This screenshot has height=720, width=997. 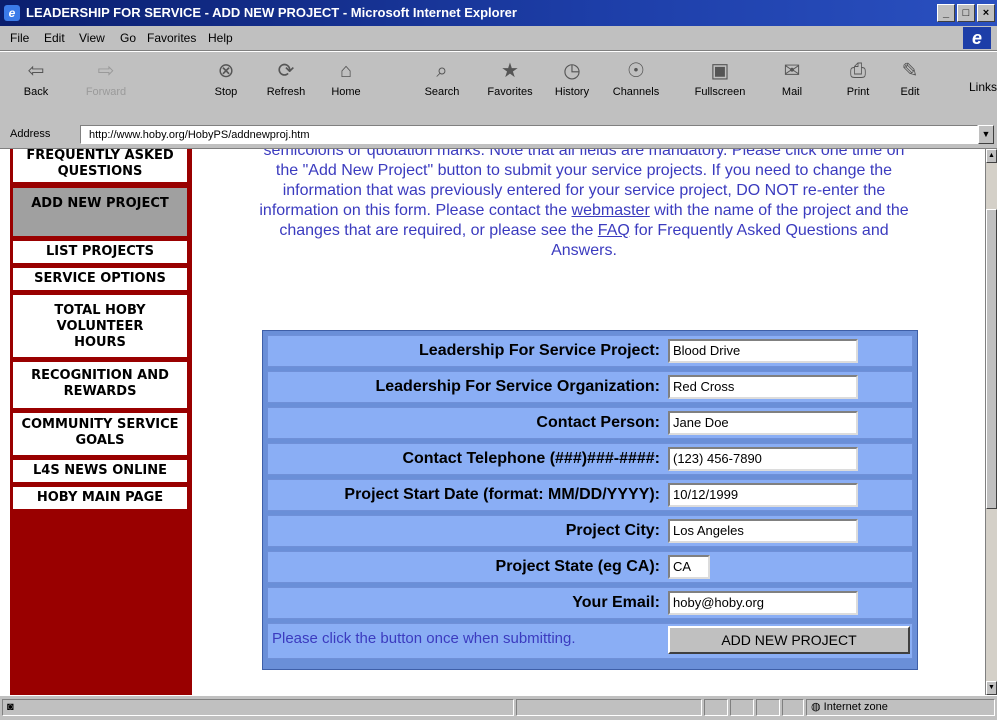 What do you see at coordinates (763, 495) in the screenshot?
I see `start-date-input: 10/12/1999` at bounding box center [763, 495].